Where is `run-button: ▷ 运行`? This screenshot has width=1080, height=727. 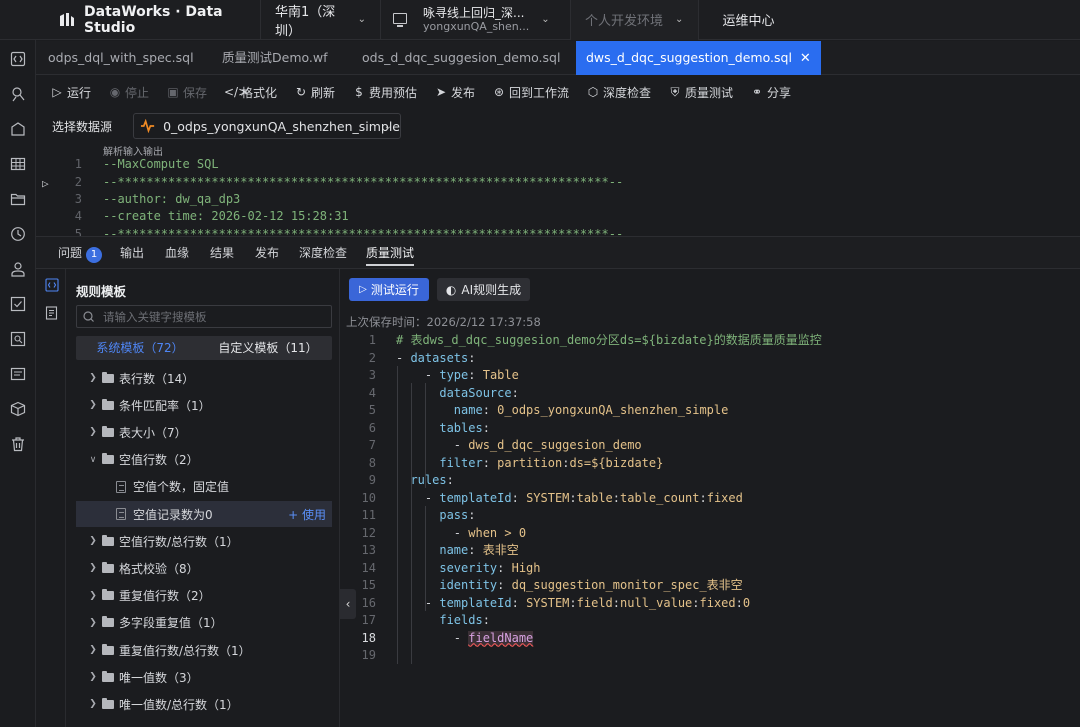 run-button: ▷ 运行 is located at coordinates (70, 92).